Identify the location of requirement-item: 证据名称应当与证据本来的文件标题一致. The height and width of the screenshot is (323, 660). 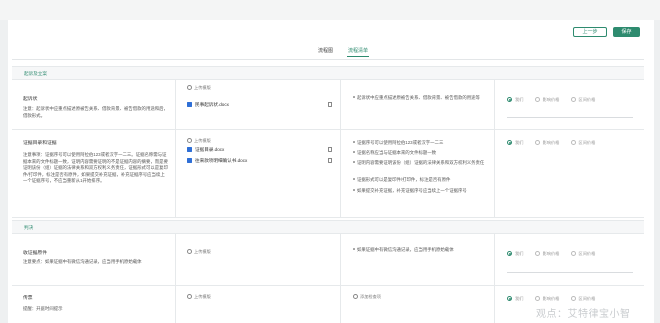
(421, 153).